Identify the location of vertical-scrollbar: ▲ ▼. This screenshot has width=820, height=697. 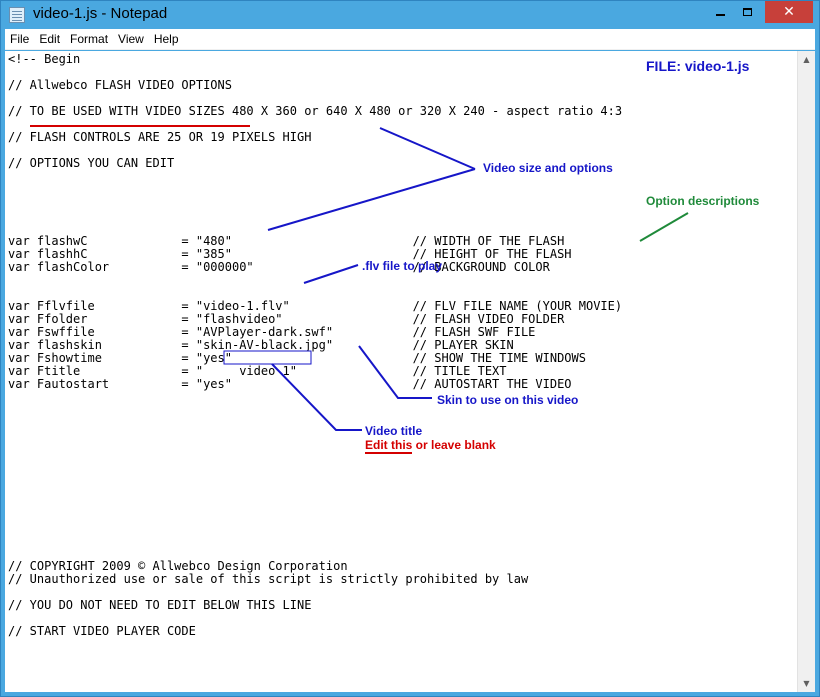
(806, 371).